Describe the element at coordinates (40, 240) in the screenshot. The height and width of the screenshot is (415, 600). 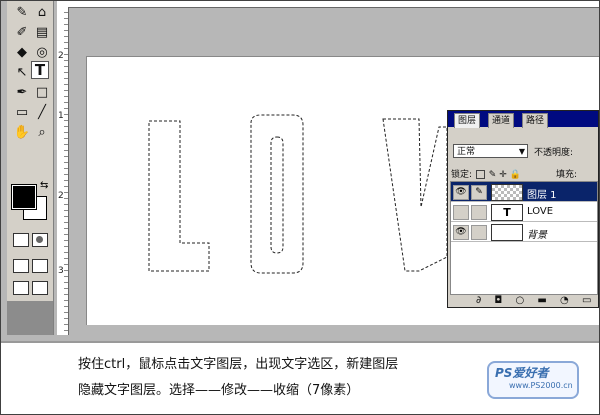
I see `quick-mask-icon` at that location.